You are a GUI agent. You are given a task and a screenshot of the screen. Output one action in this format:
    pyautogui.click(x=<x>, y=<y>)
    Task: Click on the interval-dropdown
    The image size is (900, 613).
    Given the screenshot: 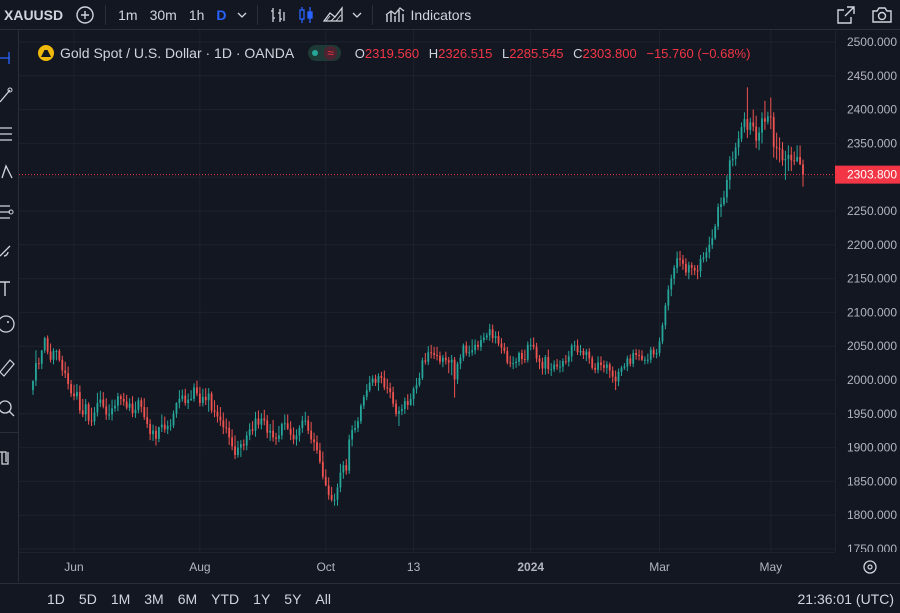 What is the action you would take?
    pyautogui.click(x=242, y=14)
    